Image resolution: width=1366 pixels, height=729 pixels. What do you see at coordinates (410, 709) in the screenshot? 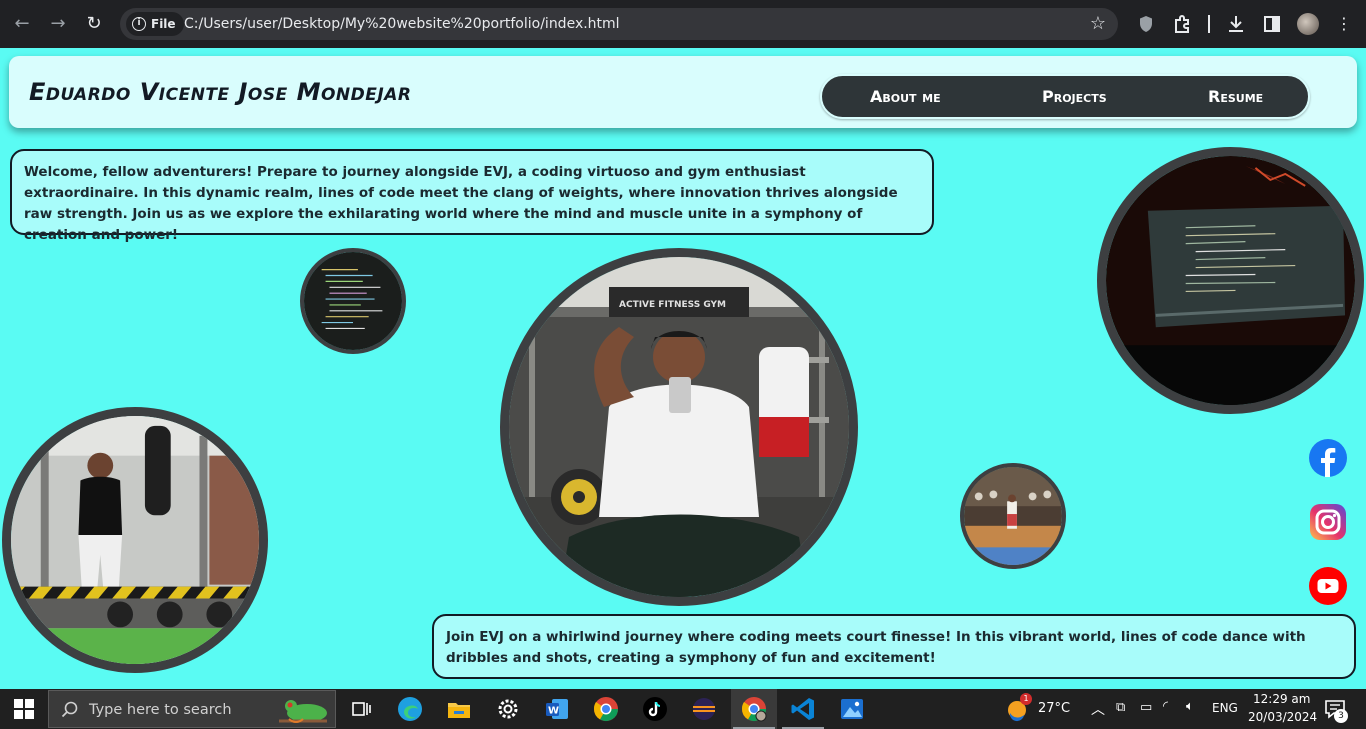
I see `edge-browser-icon` at bounding box center [410, 709].